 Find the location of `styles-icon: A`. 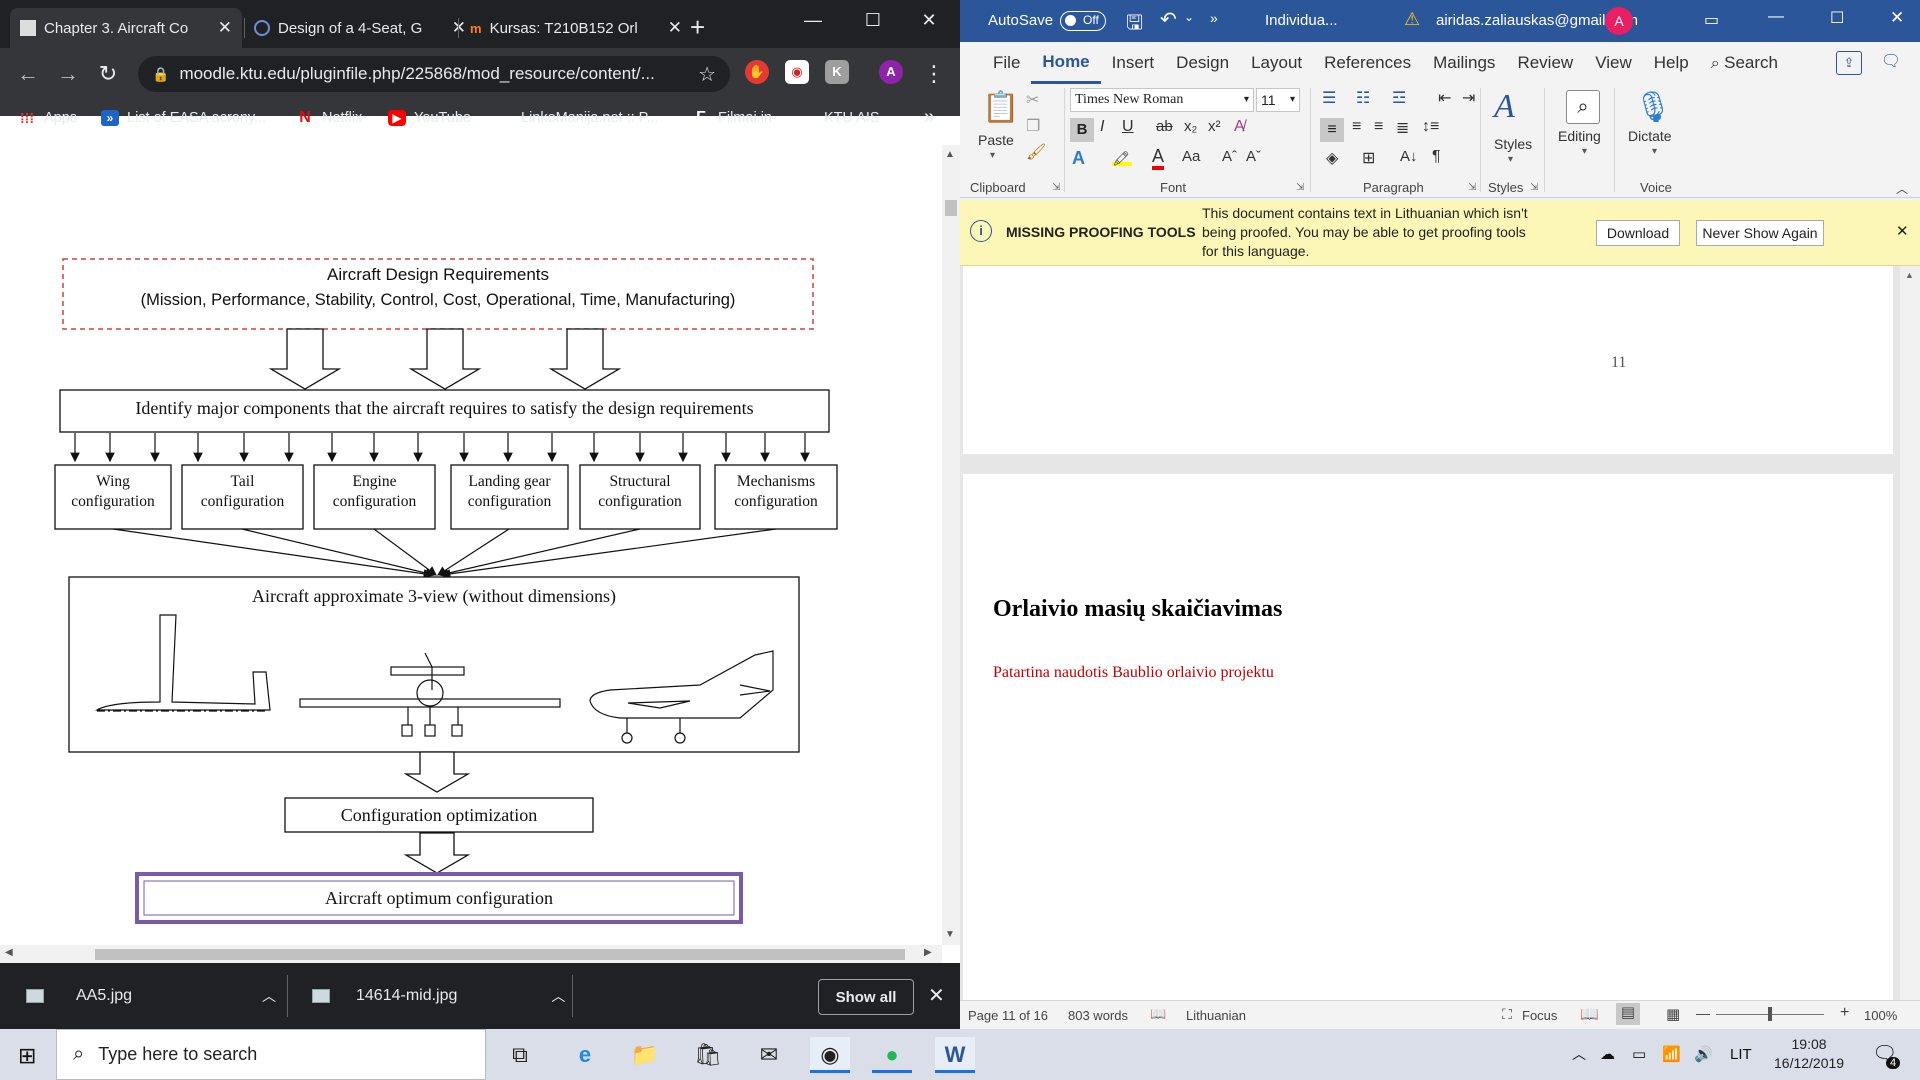

styles-icon: A is located at coordinates (1504, 107).